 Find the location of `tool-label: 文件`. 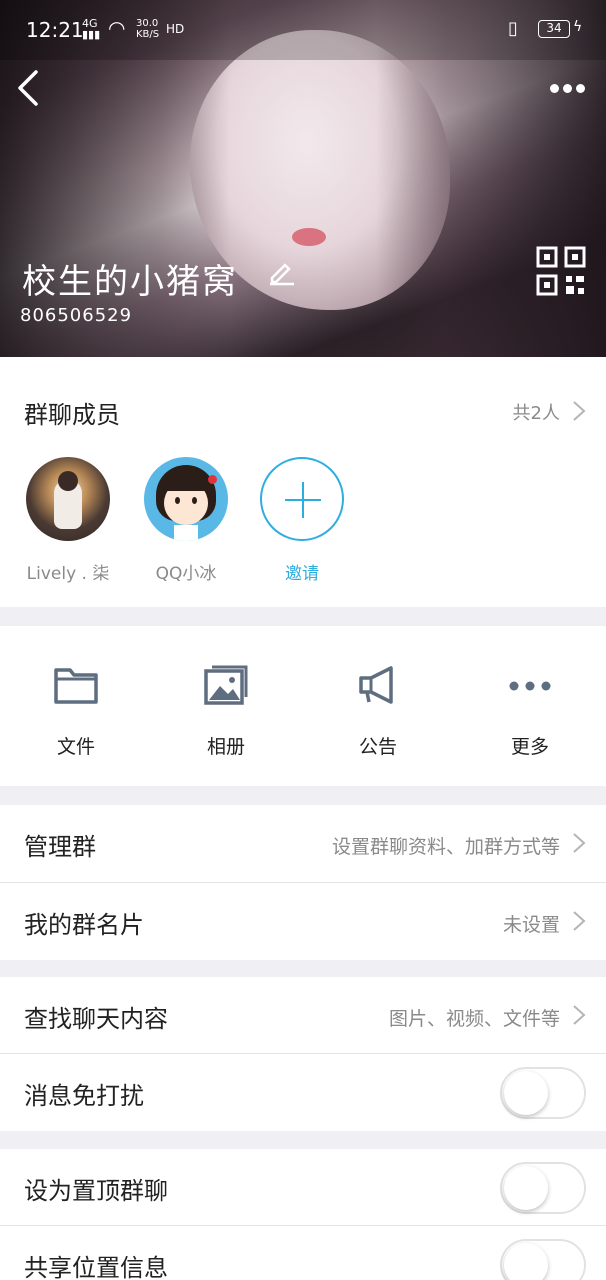

tool-label: 文件 is located at coordinates (75, 747).